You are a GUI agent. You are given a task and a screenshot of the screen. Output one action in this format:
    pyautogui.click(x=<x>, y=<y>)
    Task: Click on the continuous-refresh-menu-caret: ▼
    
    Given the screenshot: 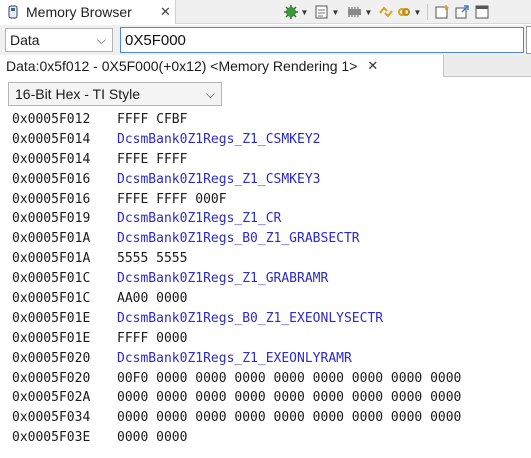 What is the action you would take?
    pyautogui.click(x=304, y=12)
    